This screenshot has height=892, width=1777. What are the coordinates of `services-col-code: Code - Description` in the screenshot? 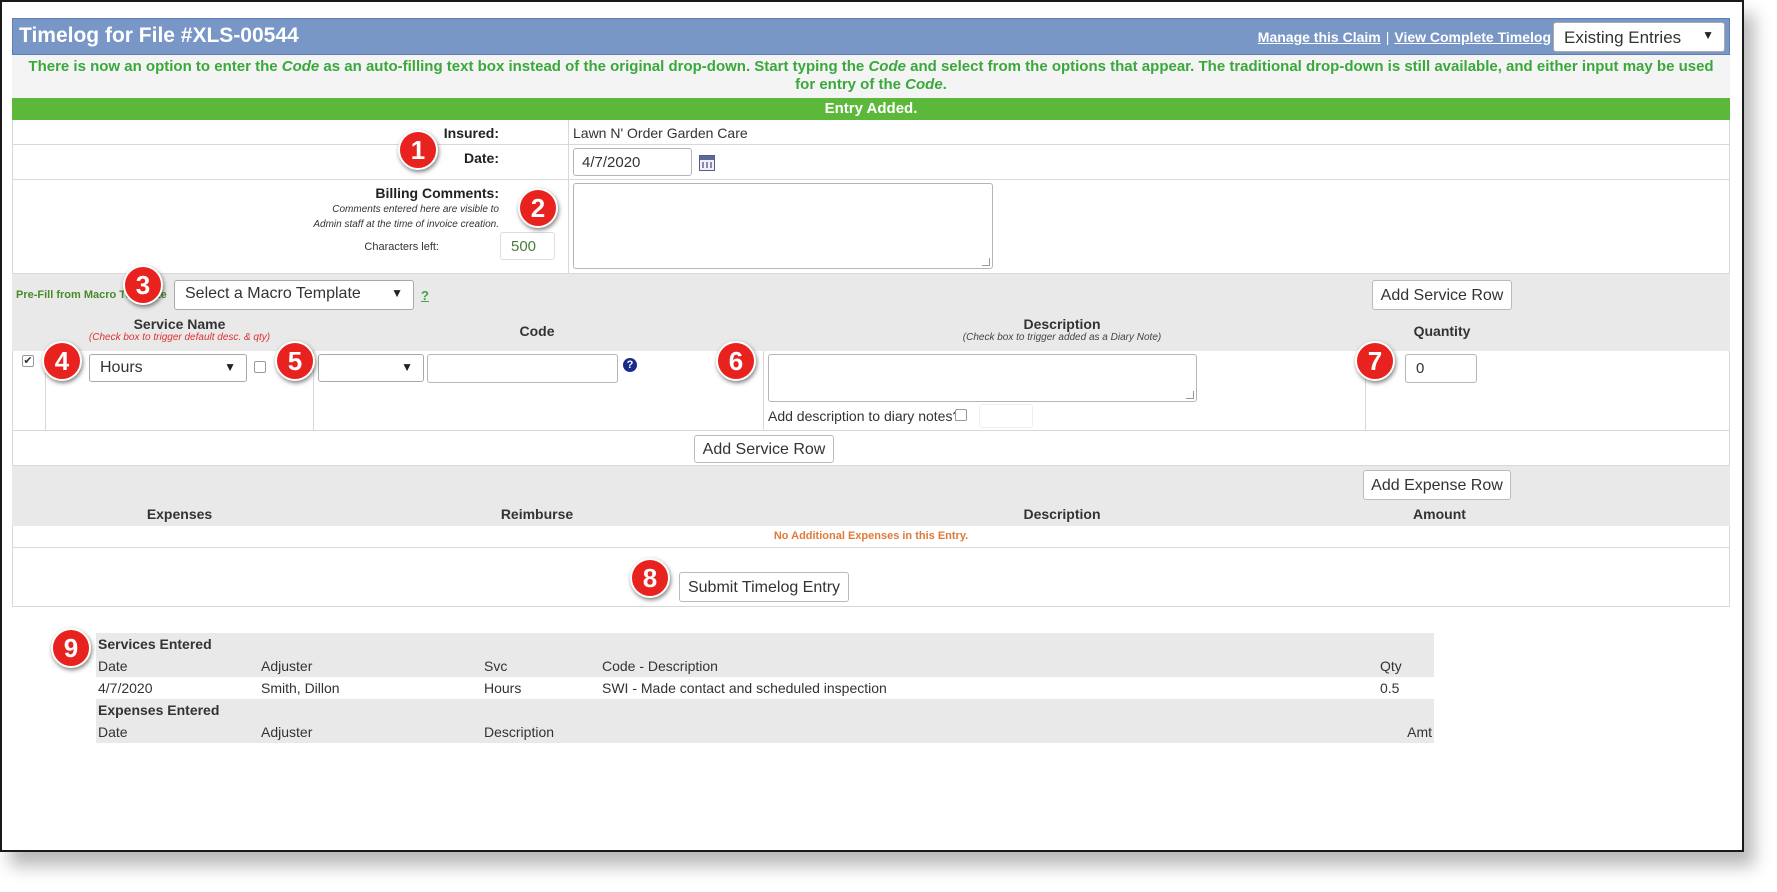 It's located at (660, 666).